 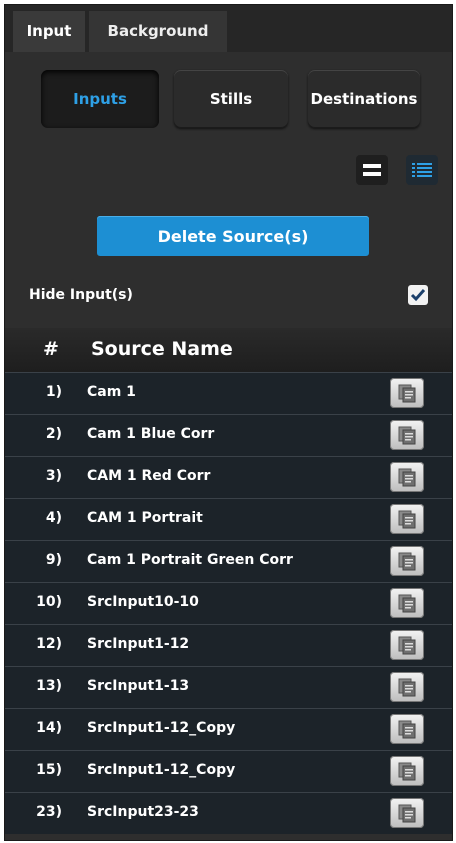 What do you see at coordinates (53, 434) in the screenshot?
I see `row-number: 2)` at bounding box center [53, 434].